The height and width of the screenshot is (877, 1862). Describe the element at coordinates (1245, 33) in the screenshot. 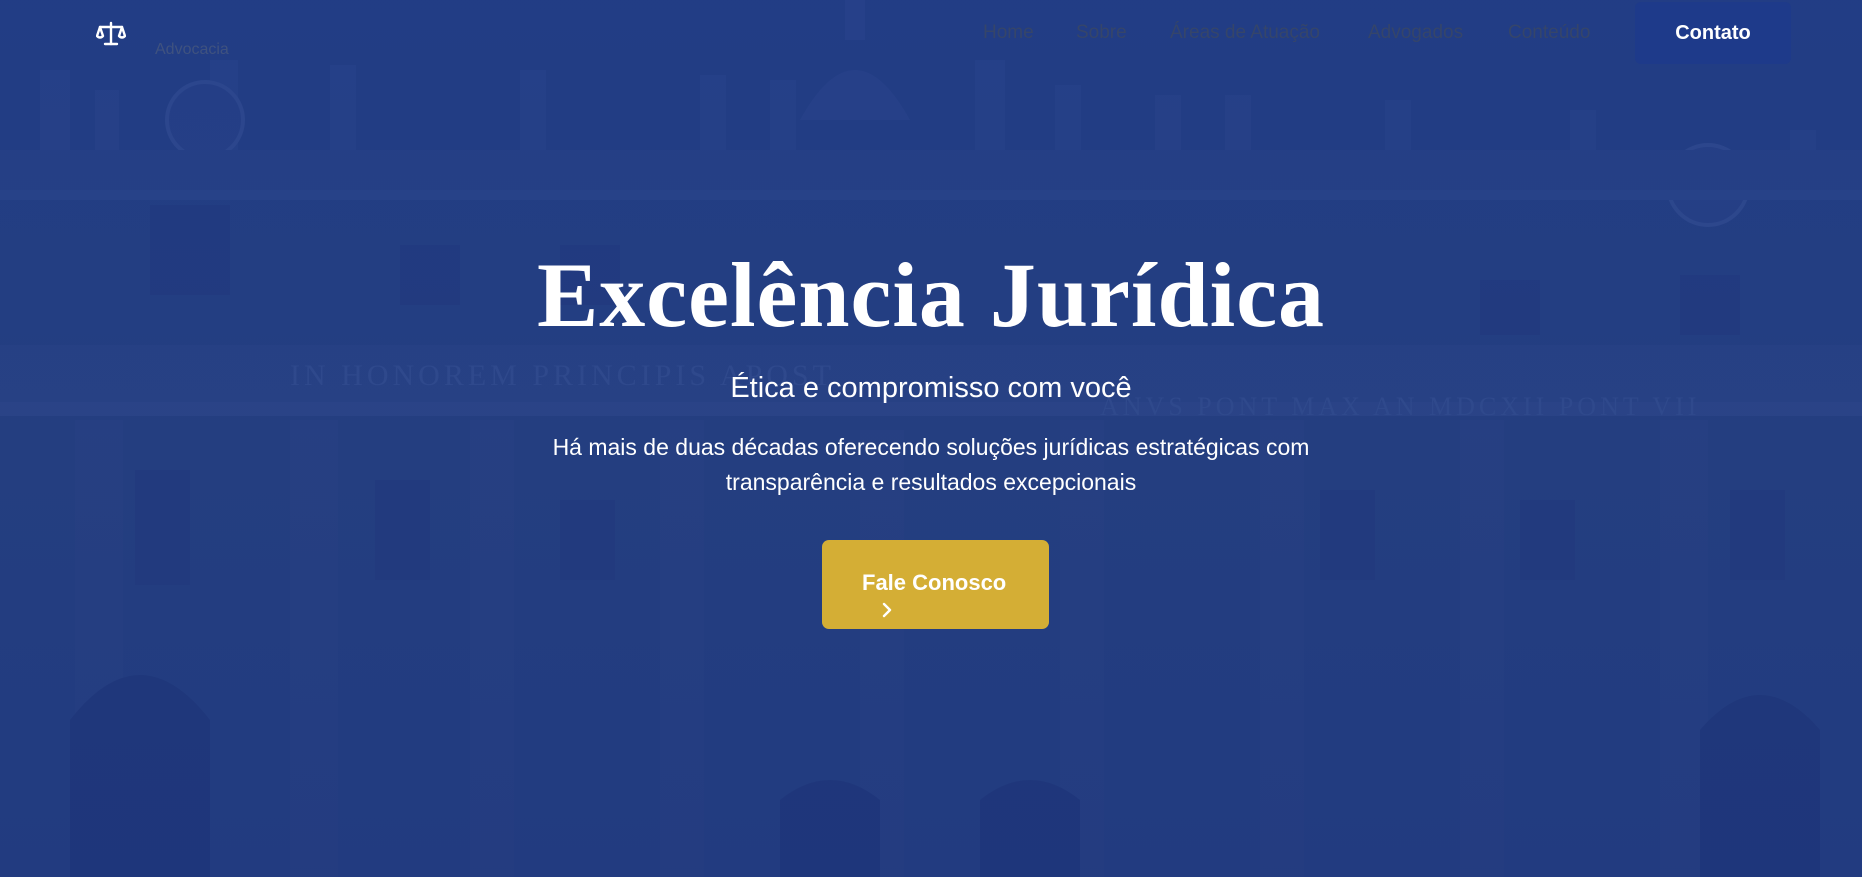

I see `nav-item-areas-de-atuacao: Áreas de Atuação` at that location.